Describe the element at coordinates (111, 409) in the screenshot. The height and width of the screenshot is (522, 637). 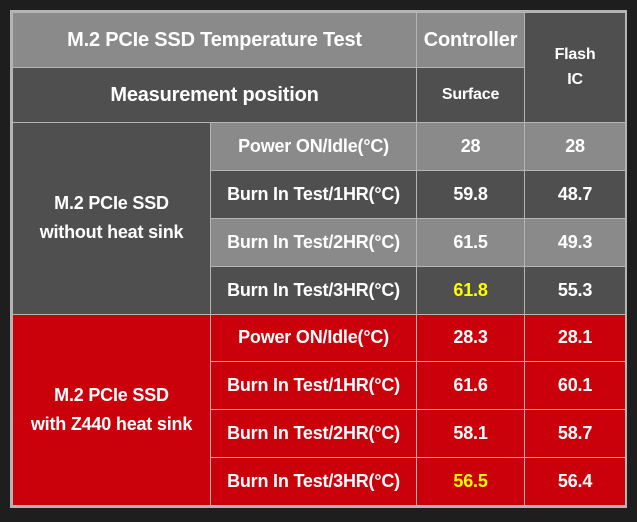
I see `group-with-z440-heatsink-label: M.2 PCIe SSD with Z440 heat sink` at that location.